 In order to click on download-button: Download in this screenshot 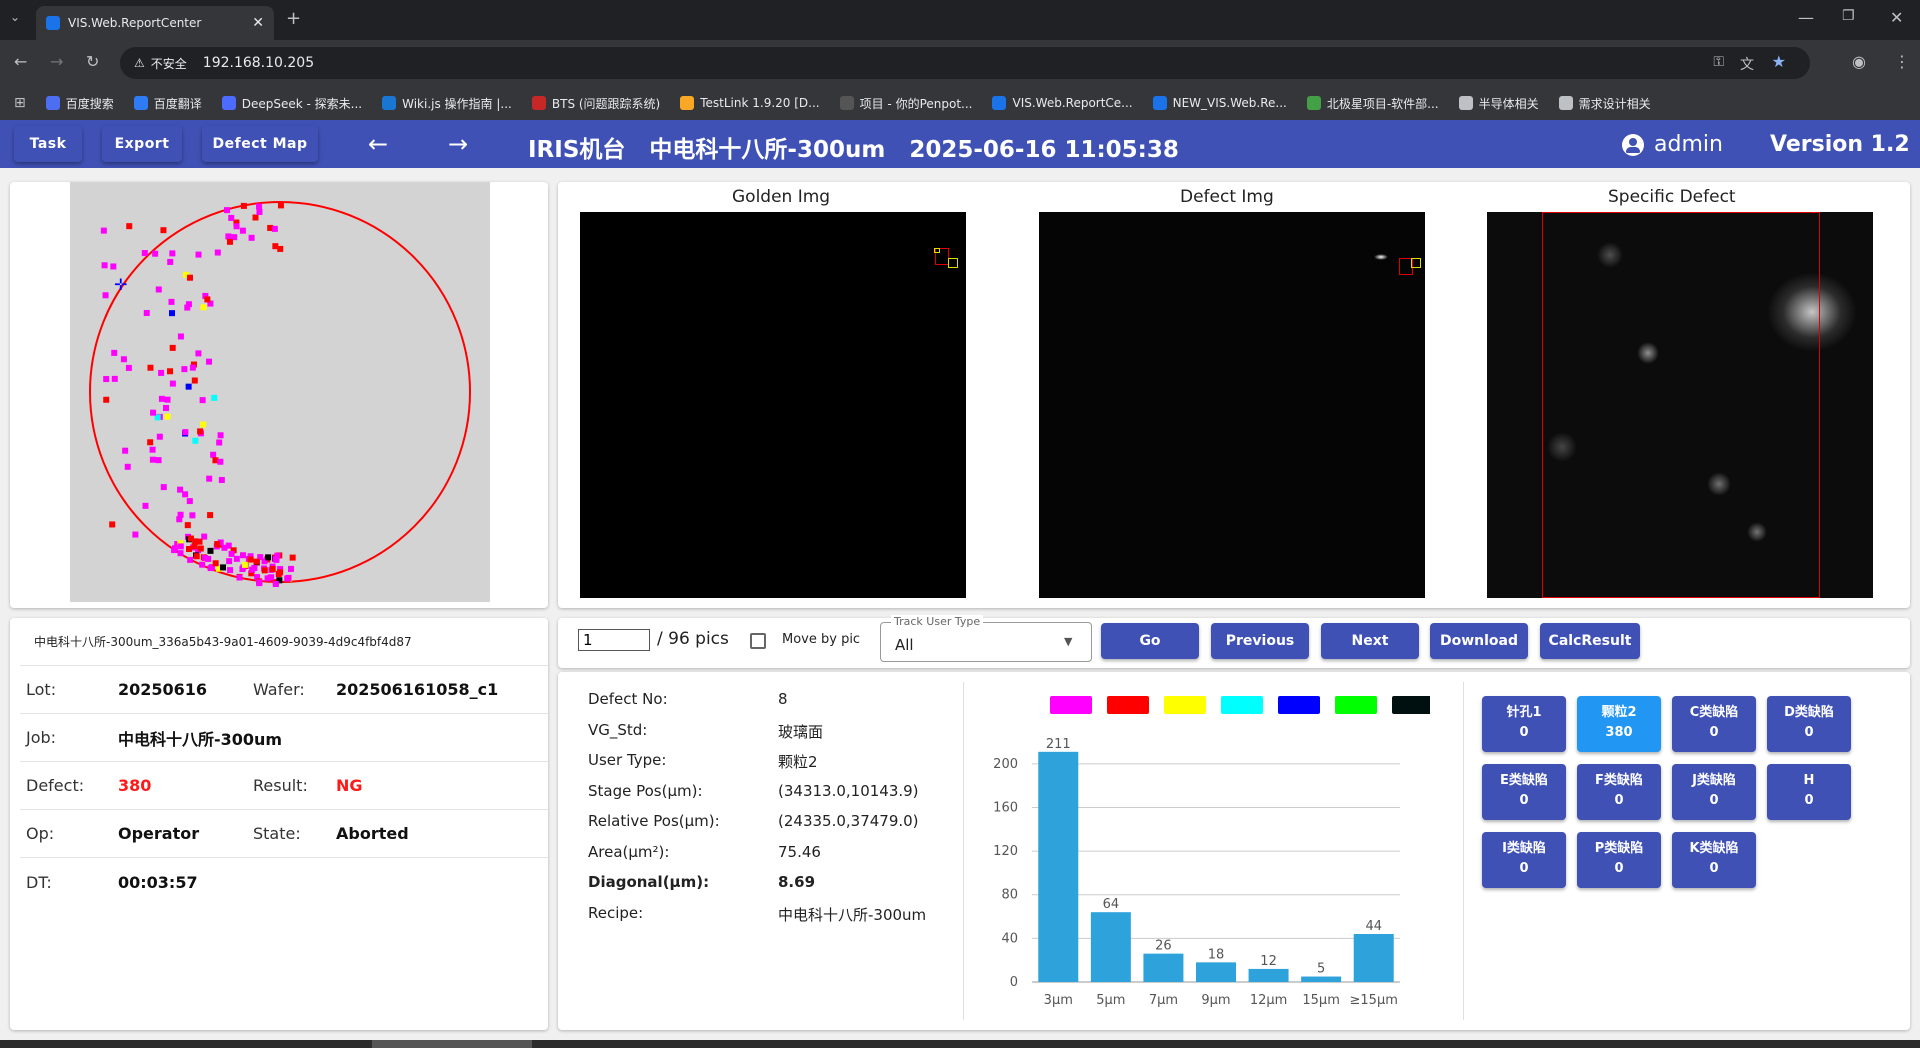, I will do `click(1479, 641)`.